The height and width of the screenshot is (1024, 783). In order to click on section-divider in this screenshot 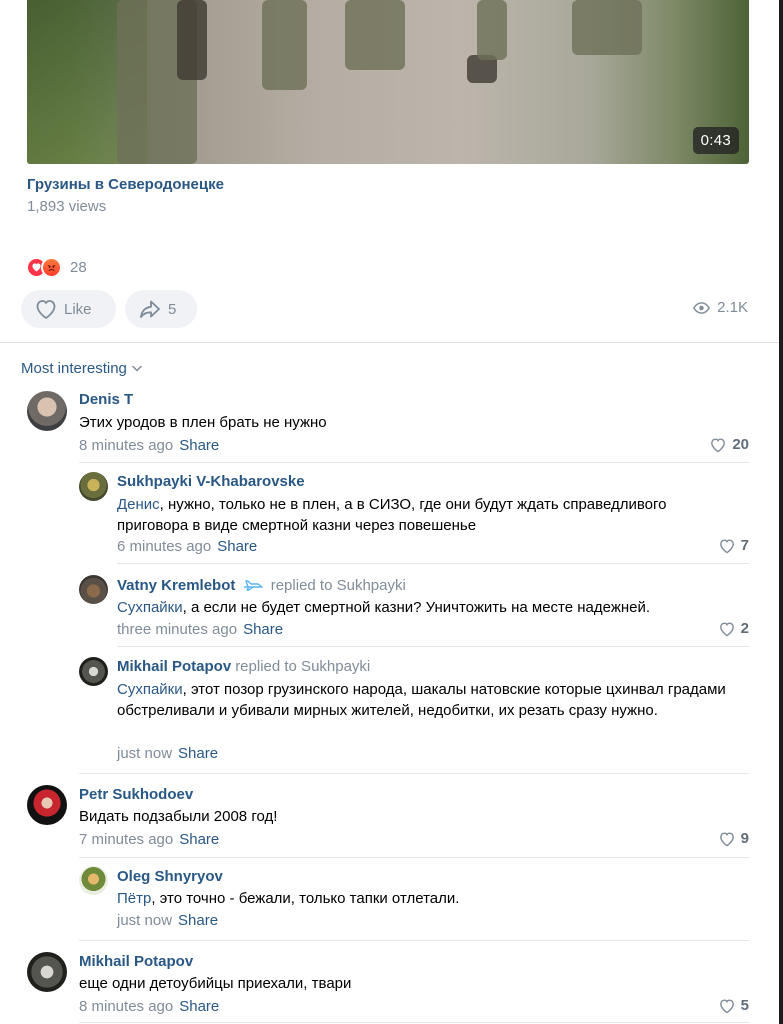, I will do `click(389, 342)`.